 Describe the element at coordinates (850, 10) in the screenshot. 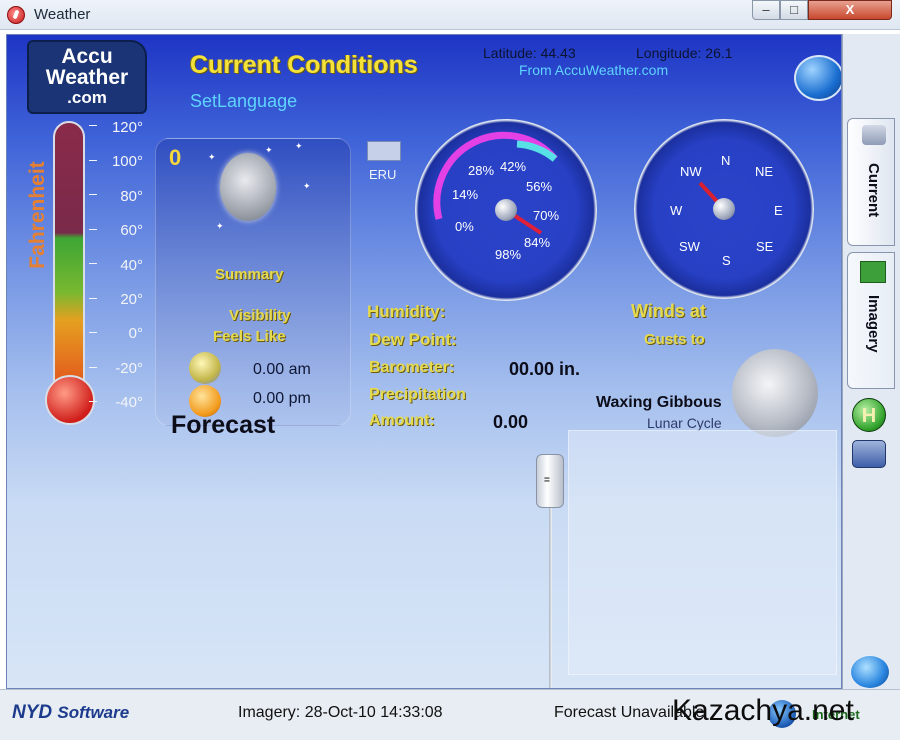

I see `close-button: X` at that location.